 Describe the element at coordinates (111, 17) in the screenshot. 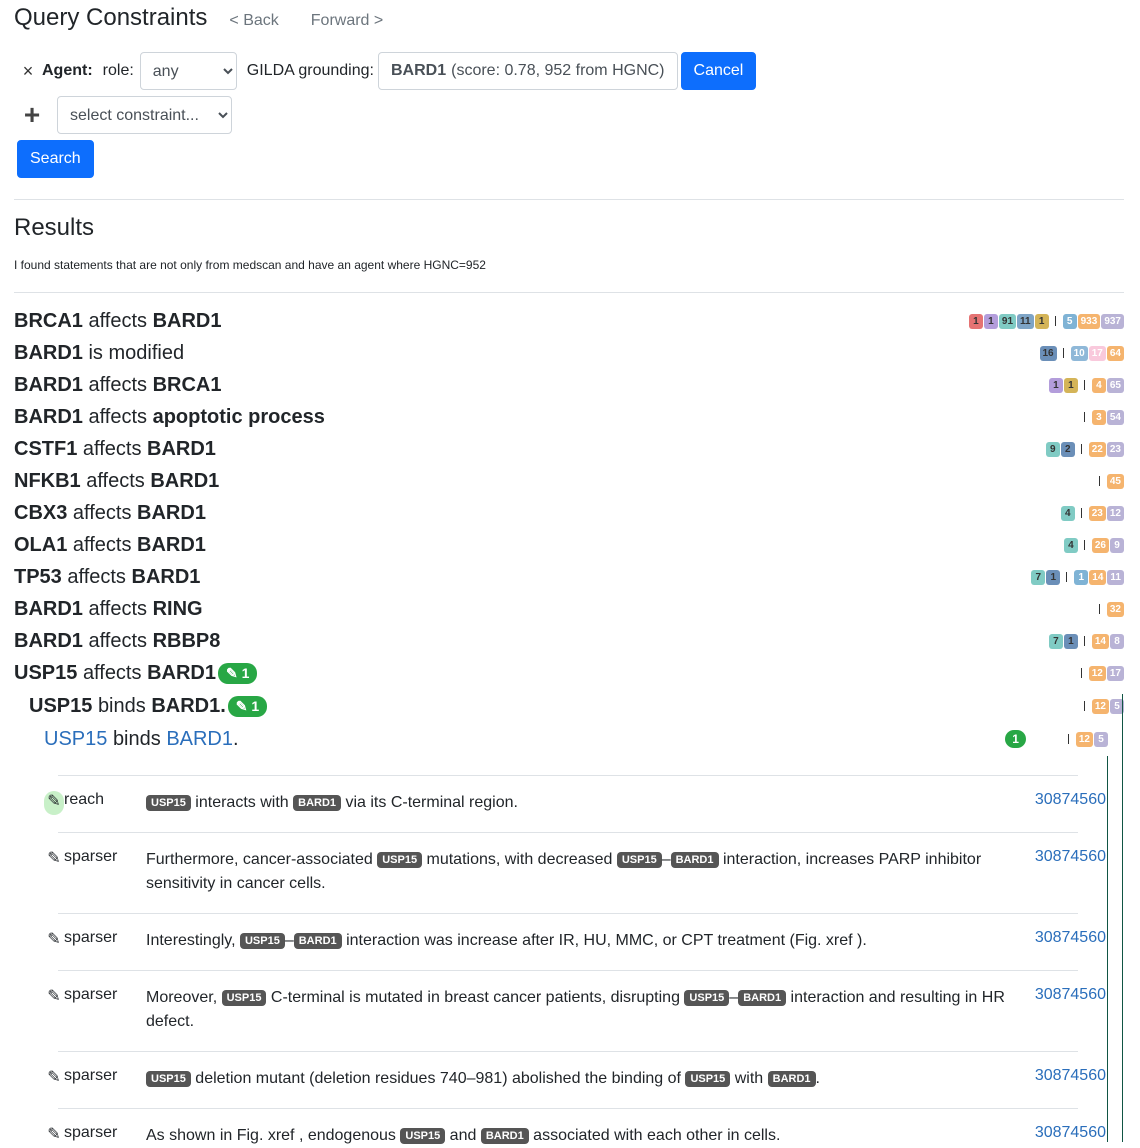

I see `page-title: Query Constraints` at that location.